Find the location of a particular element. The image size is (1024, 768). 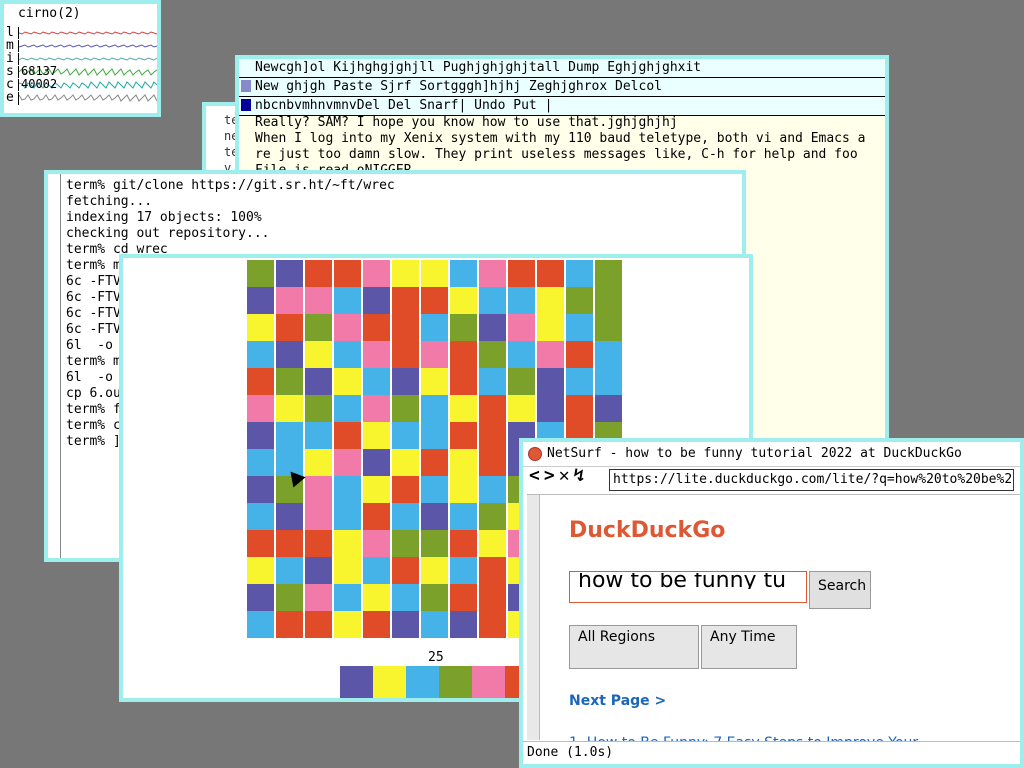

browser-nav-buttons: <>✕↯ is located at coordinates (558, 475).